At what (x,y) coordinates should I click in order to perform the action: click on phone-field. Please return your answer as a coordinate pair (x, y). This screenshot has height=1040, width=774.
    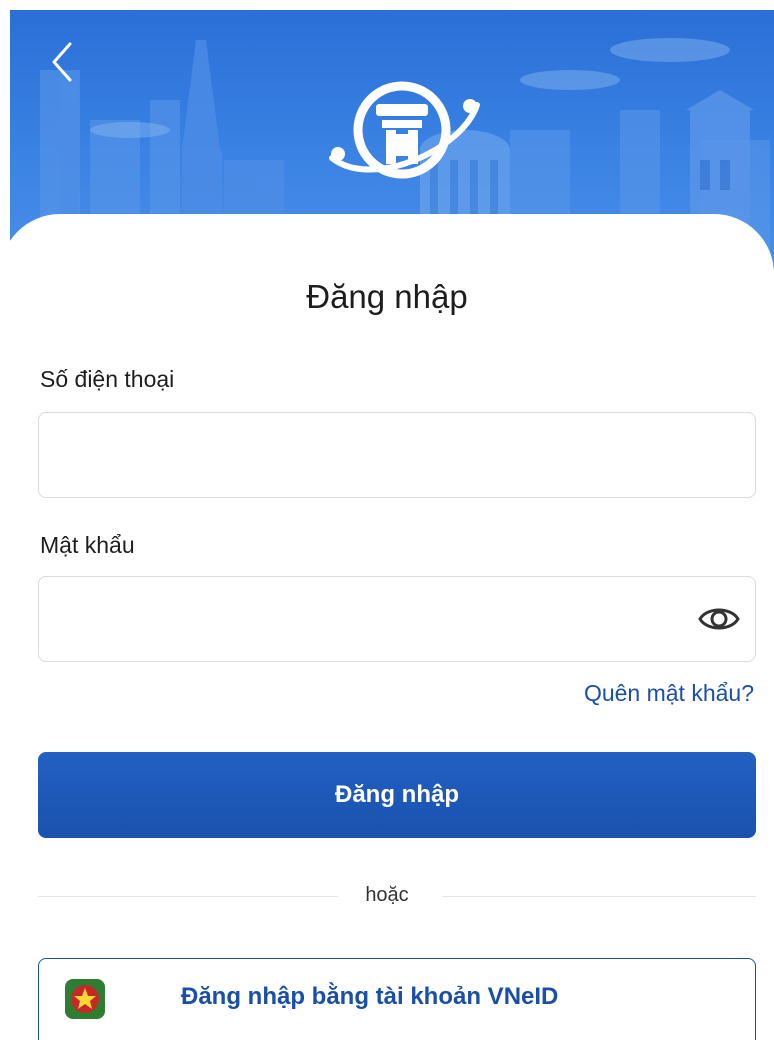
    Looking at the image, I should click on (397, 455).